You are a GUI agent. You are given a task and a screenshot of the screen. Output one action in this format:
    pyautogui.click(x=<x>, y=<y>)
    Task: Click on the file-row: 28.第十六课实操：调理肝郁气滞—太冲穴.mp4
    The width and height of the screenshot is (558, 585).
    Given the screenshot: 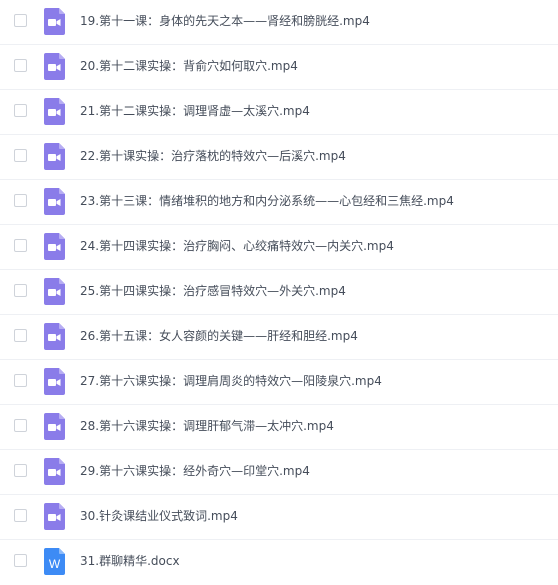 What is the action you would take?
    pyautogui.click(x=279, y=427)
    